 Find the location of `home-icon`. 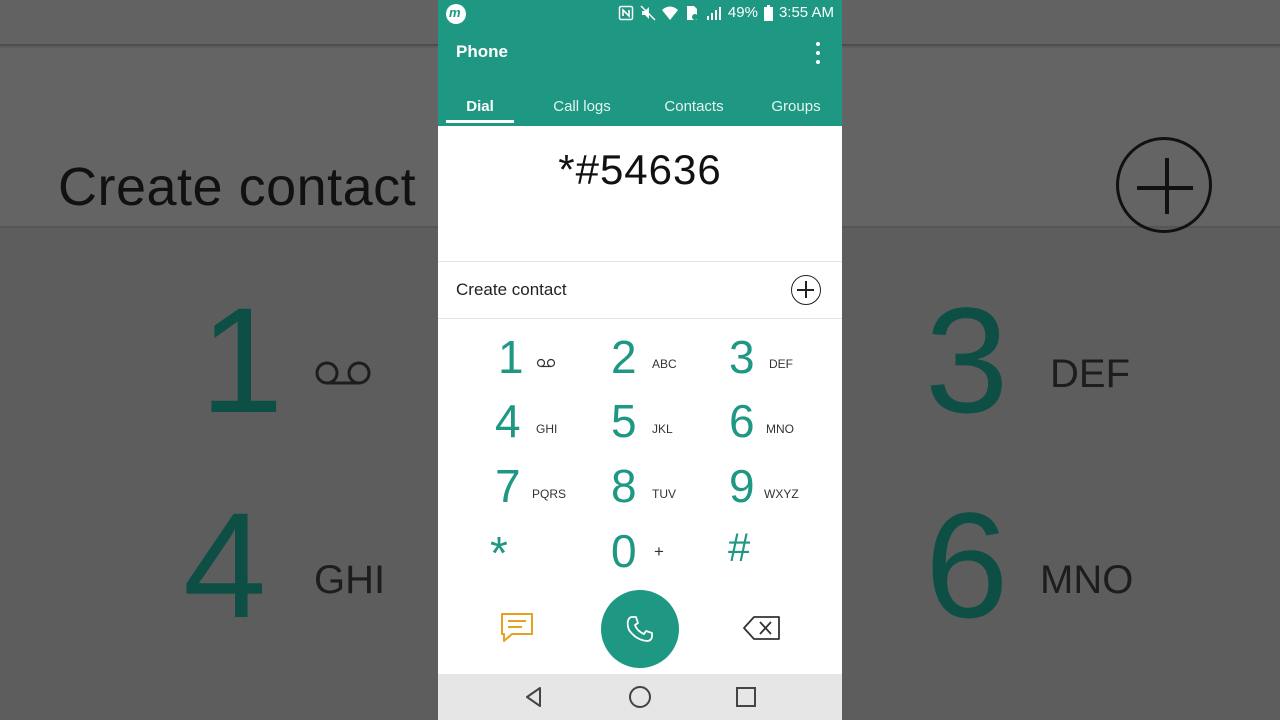

home-icon is located at coordinates (640, 697).